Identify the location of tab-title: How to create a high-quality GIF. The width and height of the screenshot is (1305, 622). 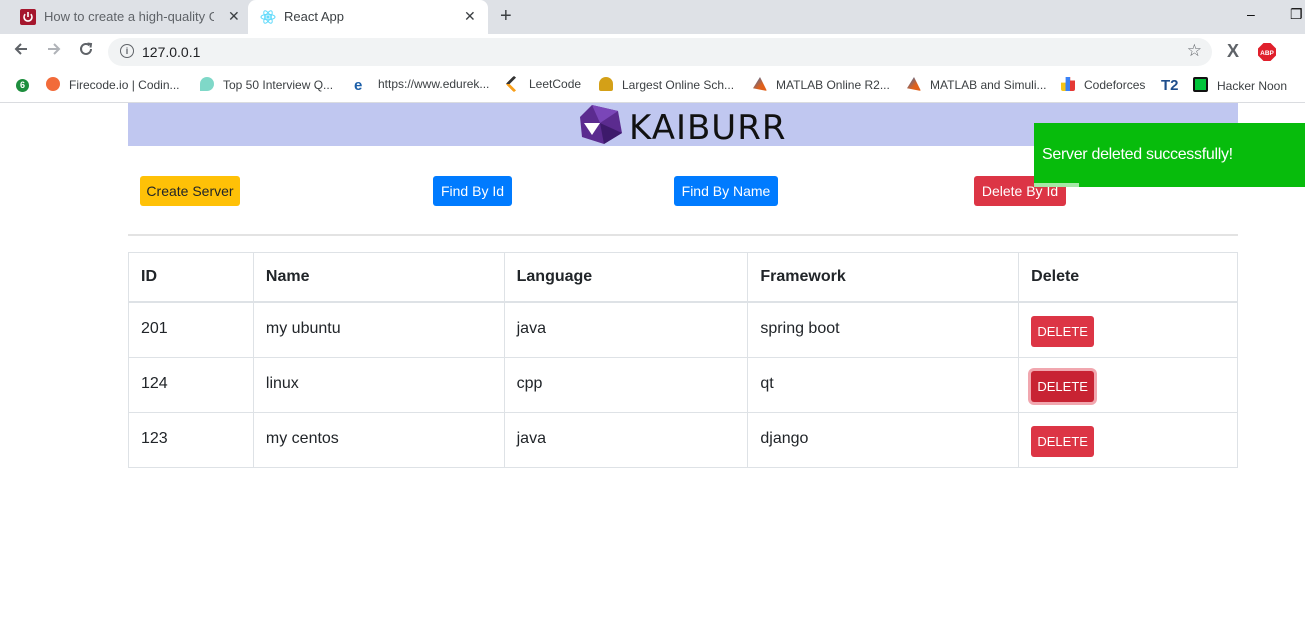
(129, 16).